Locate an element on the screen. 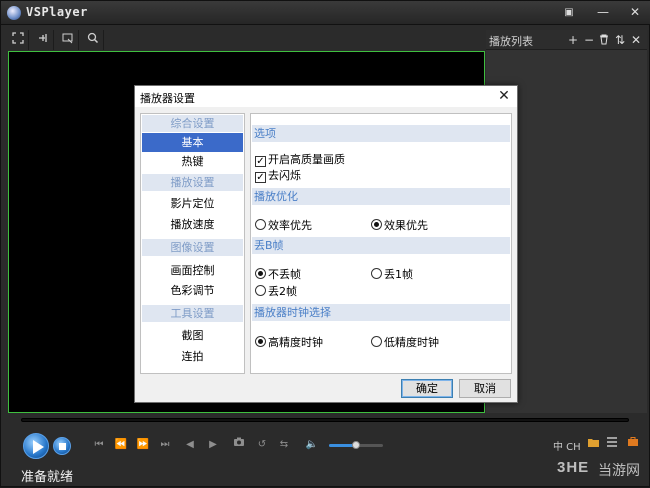  title-bar: VSPlayer ▣ — ✕ is located at coordinates (325, 13).